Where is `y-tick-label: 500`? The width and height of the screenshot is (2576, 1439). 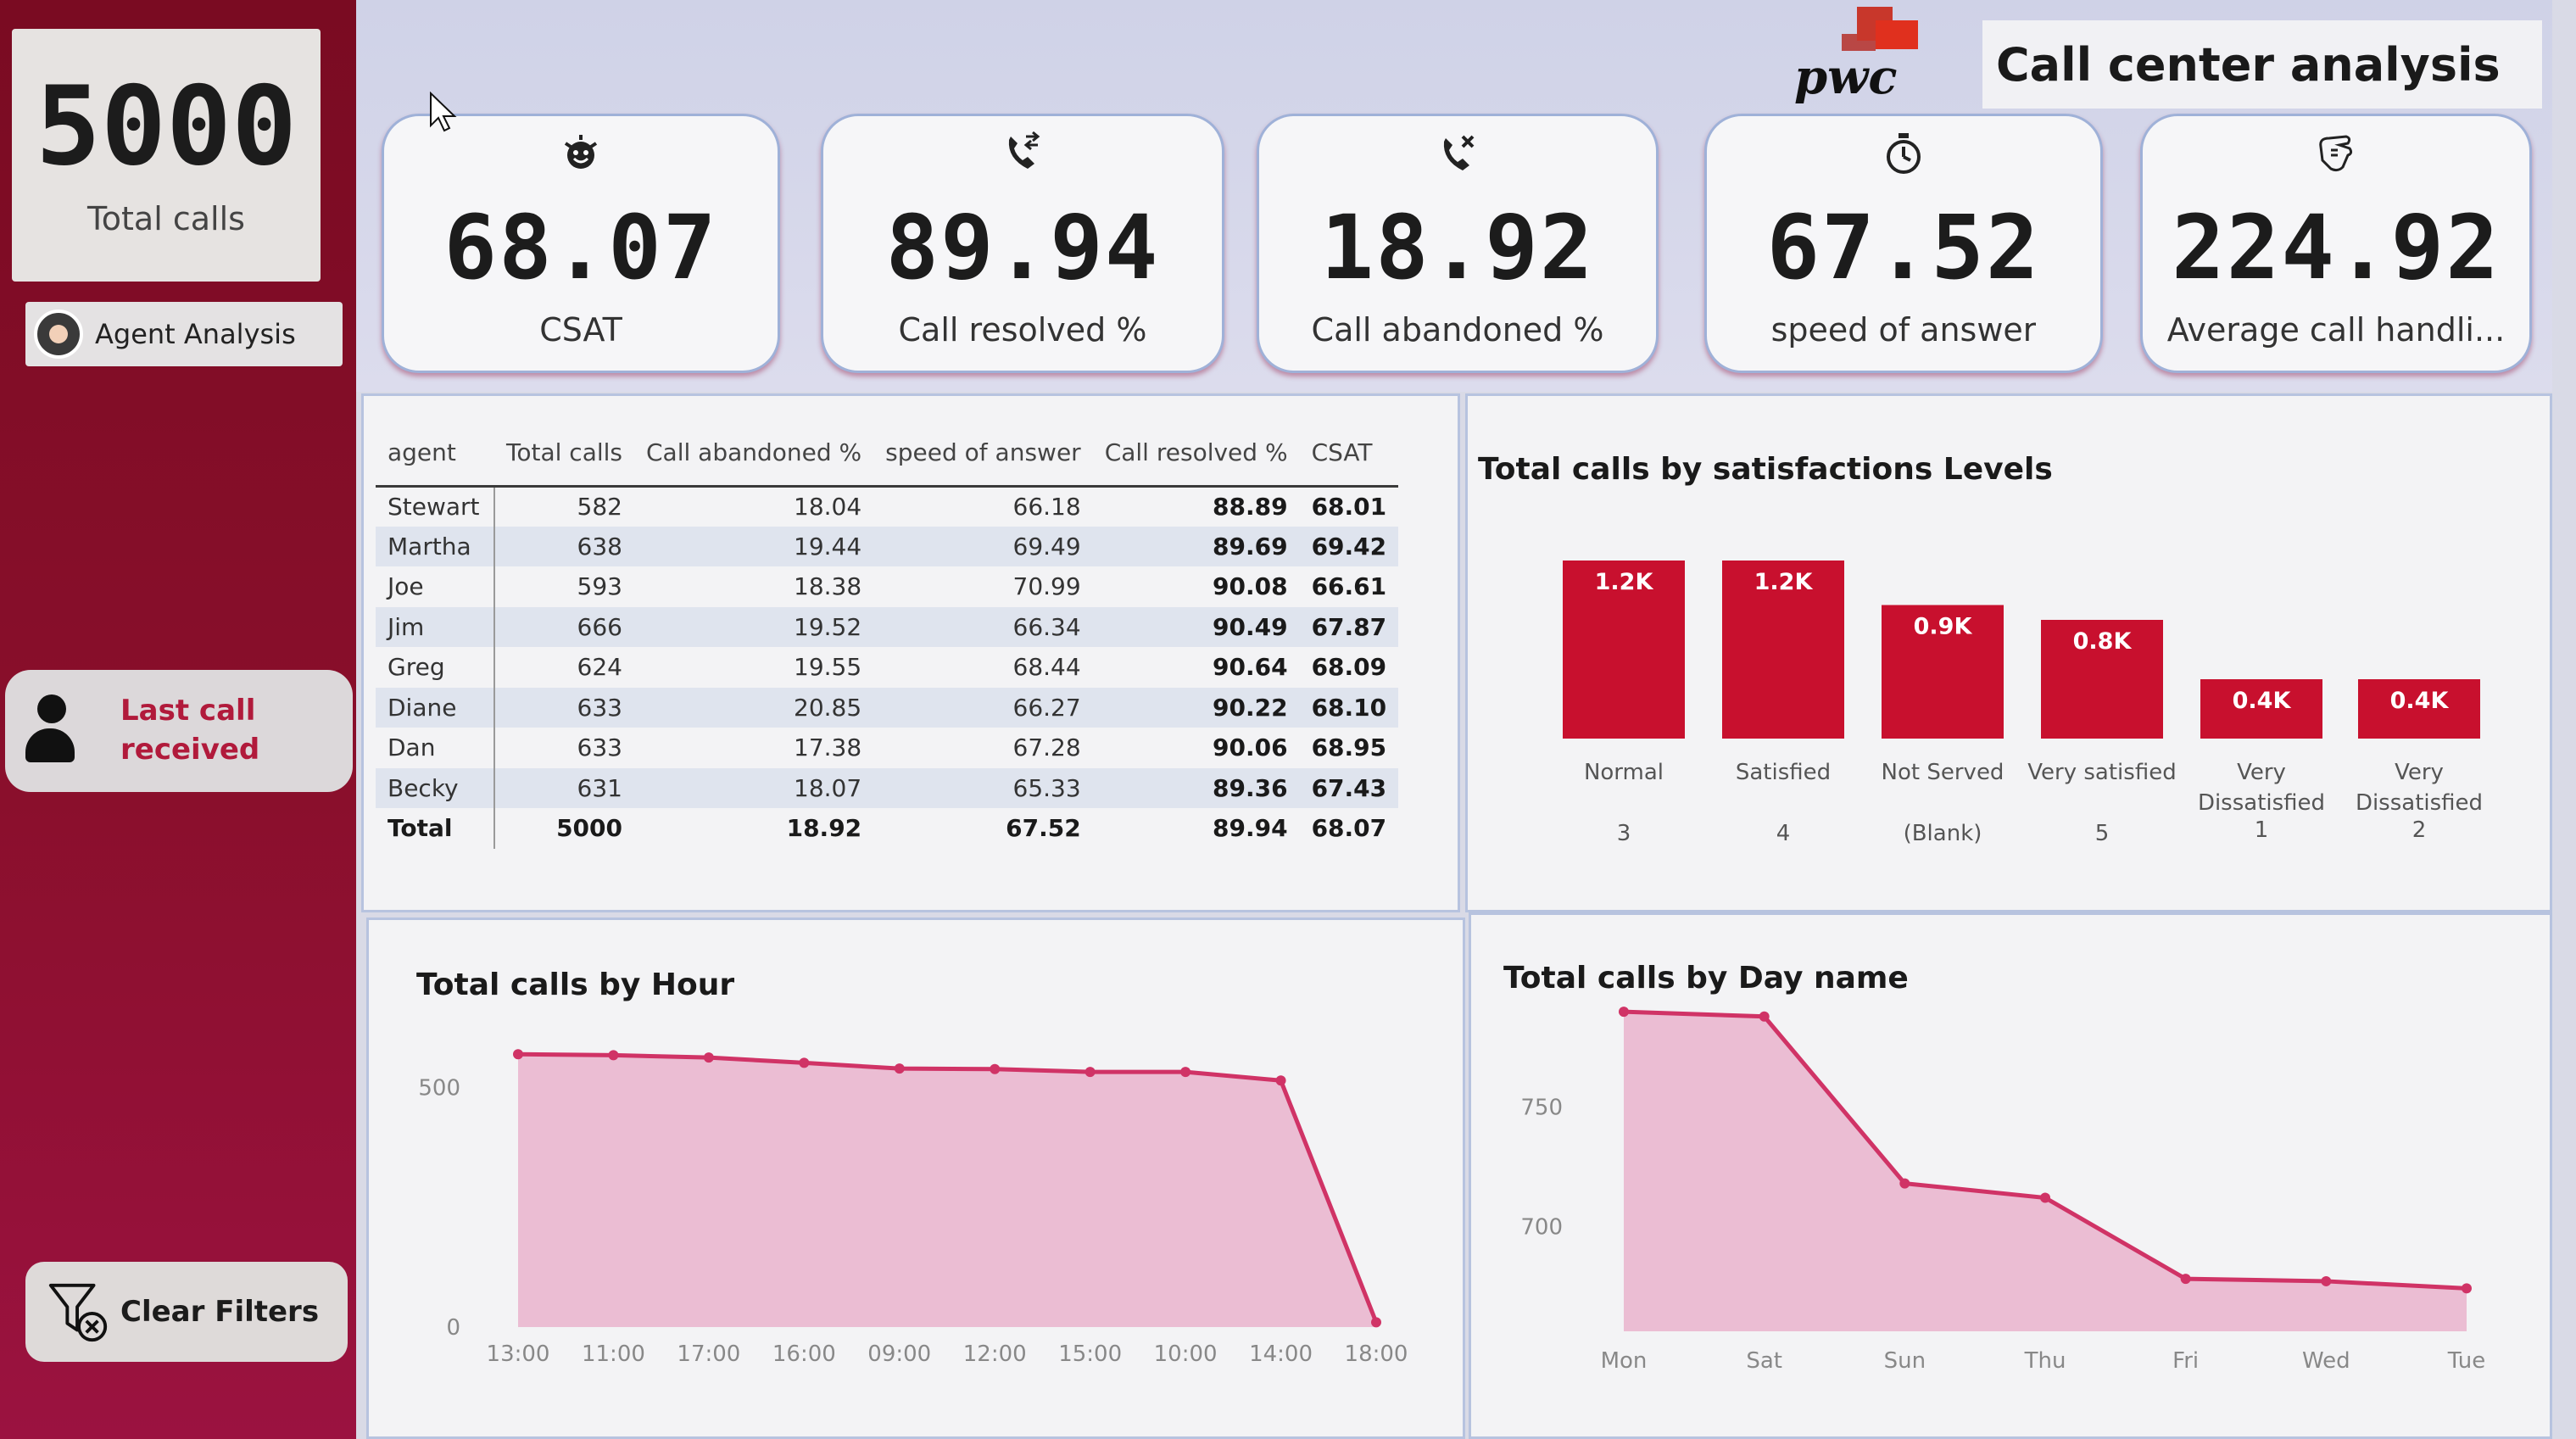 y-tick-label: 500 is located at coordinates (439, 1089).